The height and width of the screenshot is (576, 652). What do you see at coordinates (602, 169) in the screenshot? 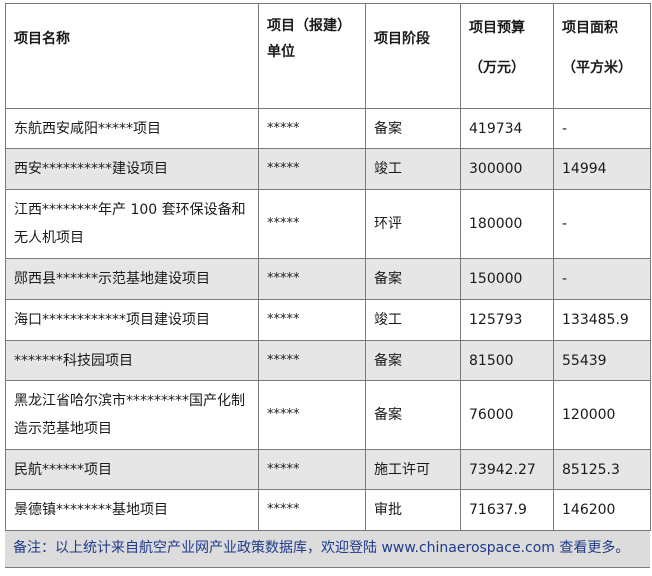
I see `cell-area: 14994` at bounding box center [602, 169].